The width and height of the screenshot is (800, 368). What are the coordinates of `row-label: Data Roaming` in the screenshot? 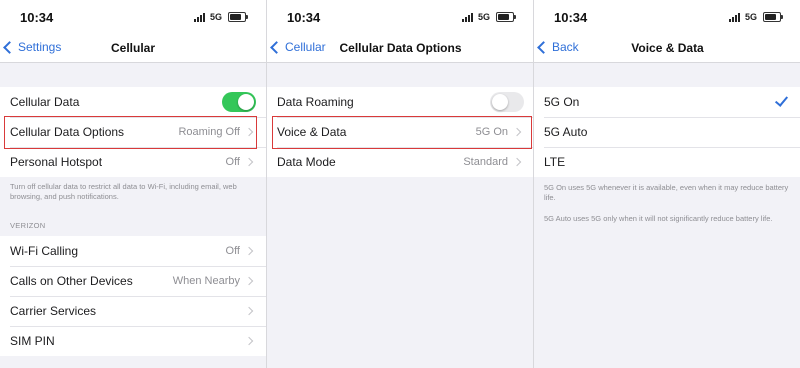 It's located at (315, 102).